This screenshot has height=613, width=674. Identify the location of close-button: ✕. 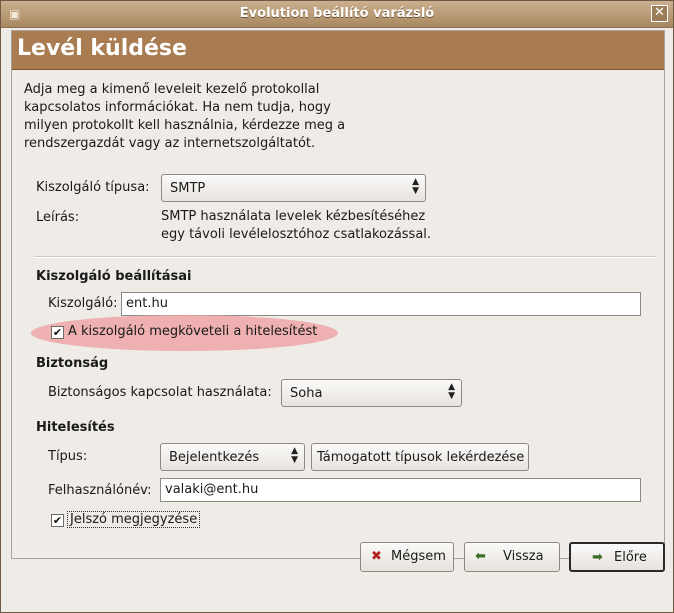
(659, 13).